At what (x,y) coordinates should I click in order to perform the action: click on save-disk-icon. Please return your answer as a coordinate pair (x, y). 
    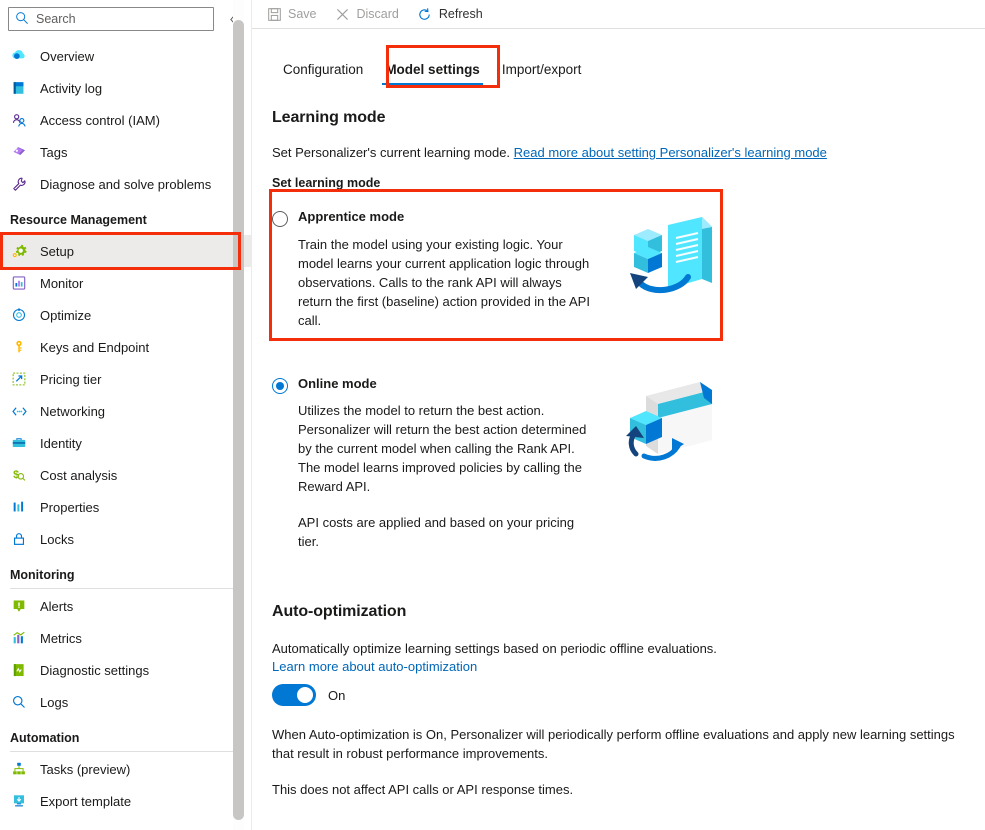
    Looking at the image, I should click on (274, 14).